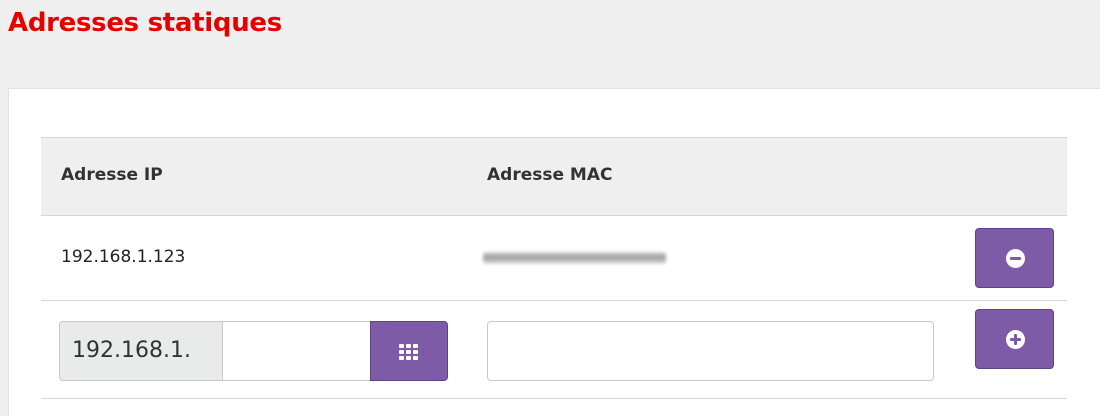 The image size is (1100, 416). I want to click on remove-entry-button, so click(1014, 258).